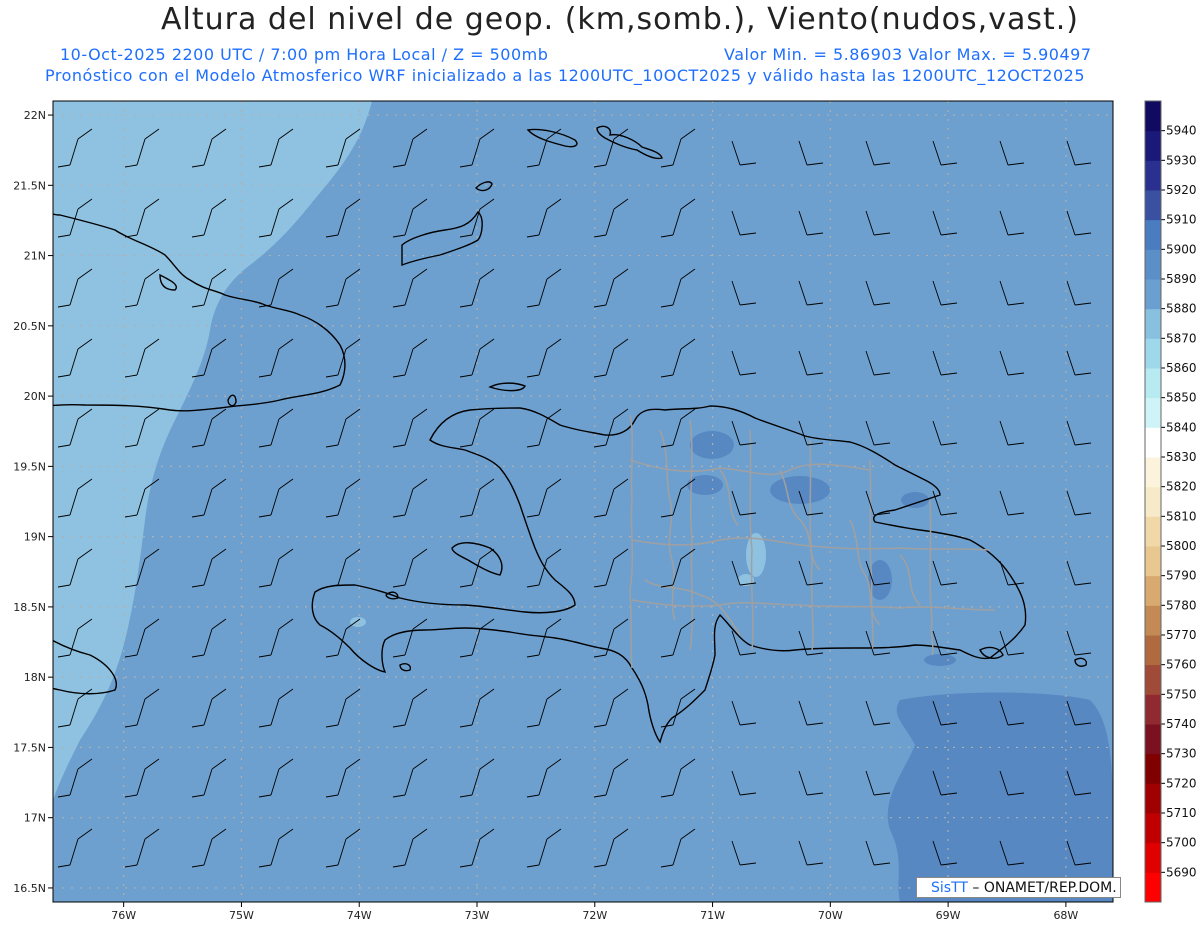 The width and height of the screenshot is (1200, 927). I want to click on lat-tick-label: 17N, so click(35, 818).